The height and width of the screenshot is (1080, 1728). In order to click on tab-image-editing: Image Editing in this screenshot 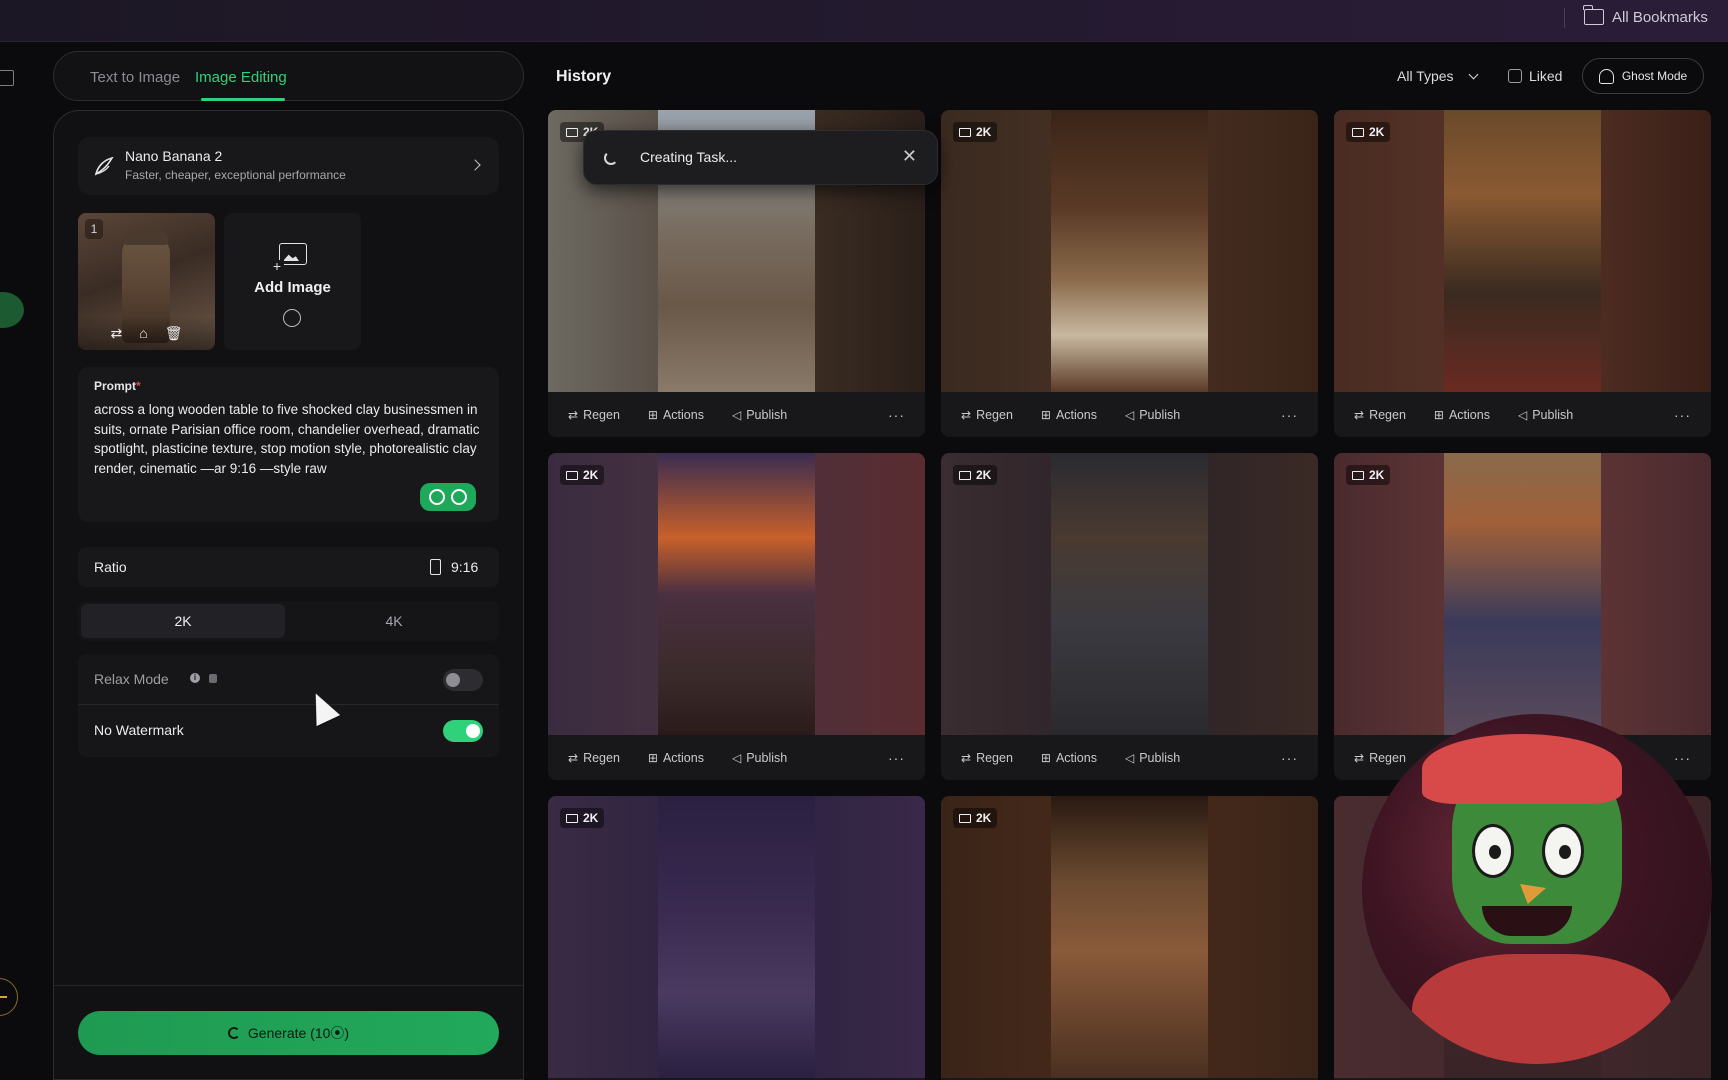, I will do `click(241, 77)`.